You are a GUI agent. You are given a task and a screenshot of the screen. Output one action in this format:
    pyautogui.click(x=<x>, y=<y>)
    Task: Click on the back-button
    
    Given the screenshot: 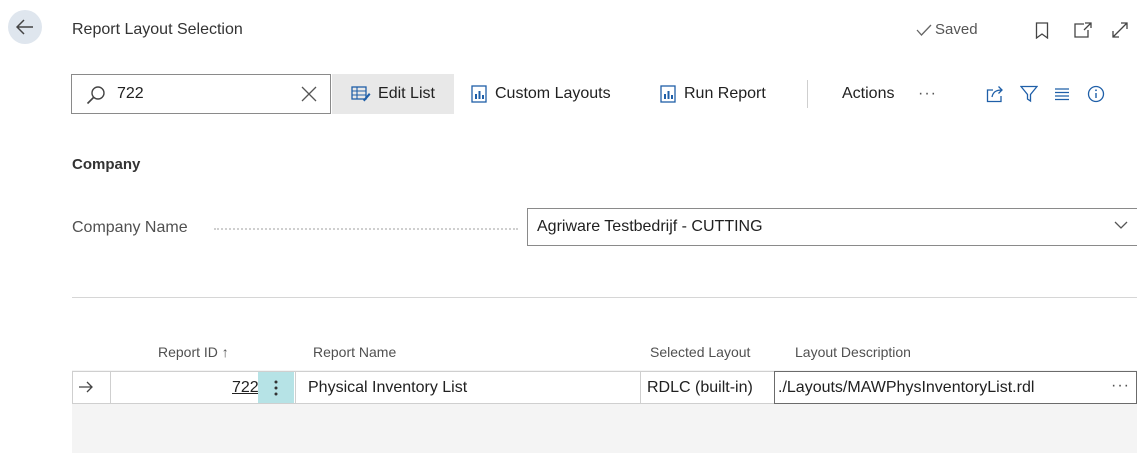 What is the action you would take?
    pyautogui.click(x=25, y=27)
    